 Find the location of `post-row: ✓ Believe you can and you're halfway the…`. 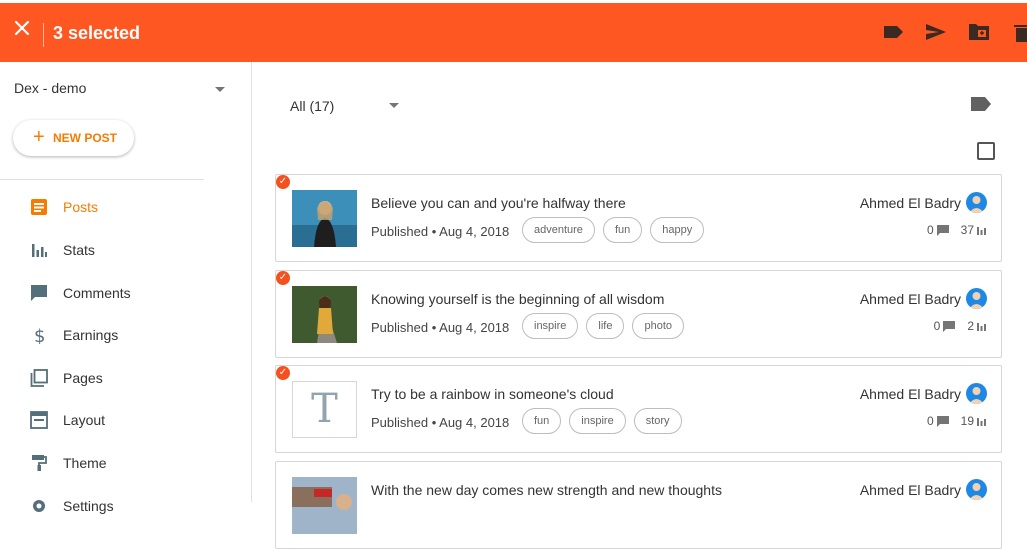

post-row: ✓ Believe you can and you're halfway the… is located at coordinates (638, 218).